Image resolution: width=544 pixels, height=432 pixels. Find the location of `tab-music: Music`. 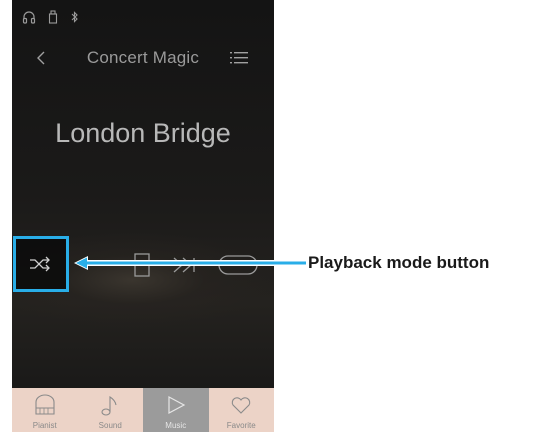

tab-music: Music is located at coordinates (176, 410).